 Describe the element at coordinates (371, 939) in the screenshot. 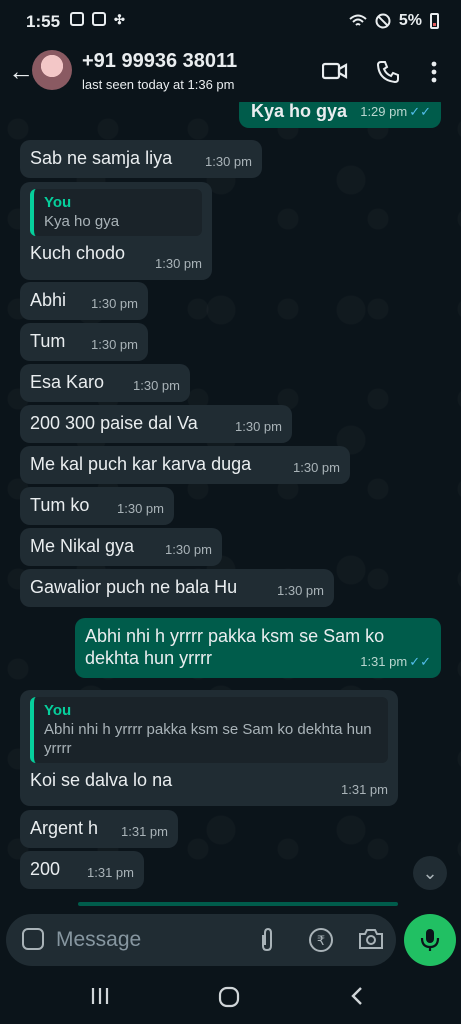

I see `camera-icon` at that location.